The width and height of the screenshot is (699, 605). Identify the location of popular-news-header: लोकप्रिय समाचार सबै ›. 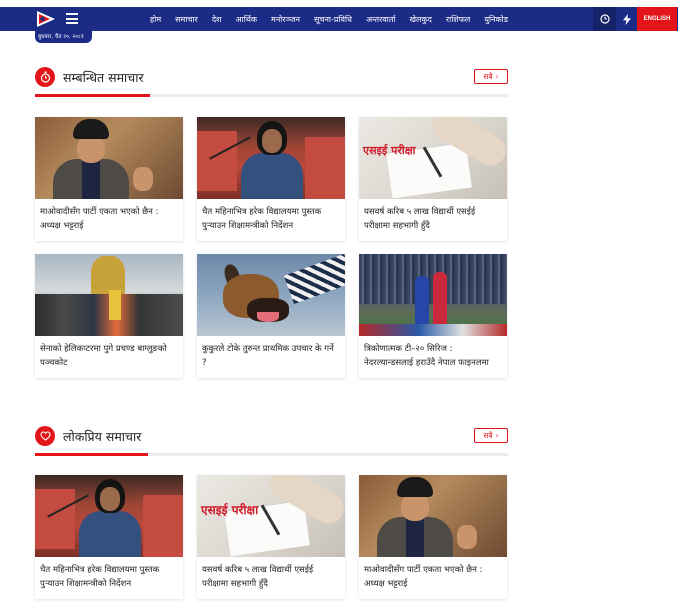
(271, 441).